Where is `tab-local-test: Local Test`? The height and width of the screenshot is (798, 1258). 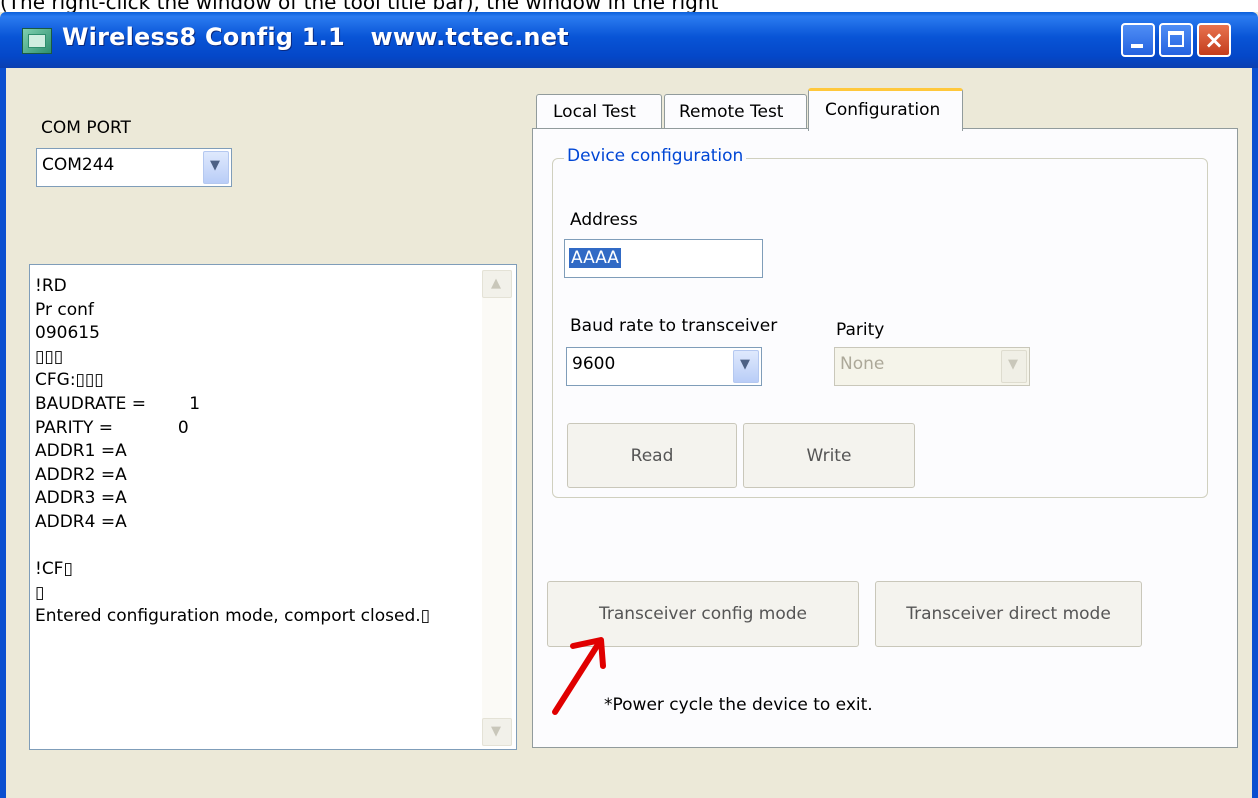
tab-local-test: Local Test is located at coordinates (599, 111).